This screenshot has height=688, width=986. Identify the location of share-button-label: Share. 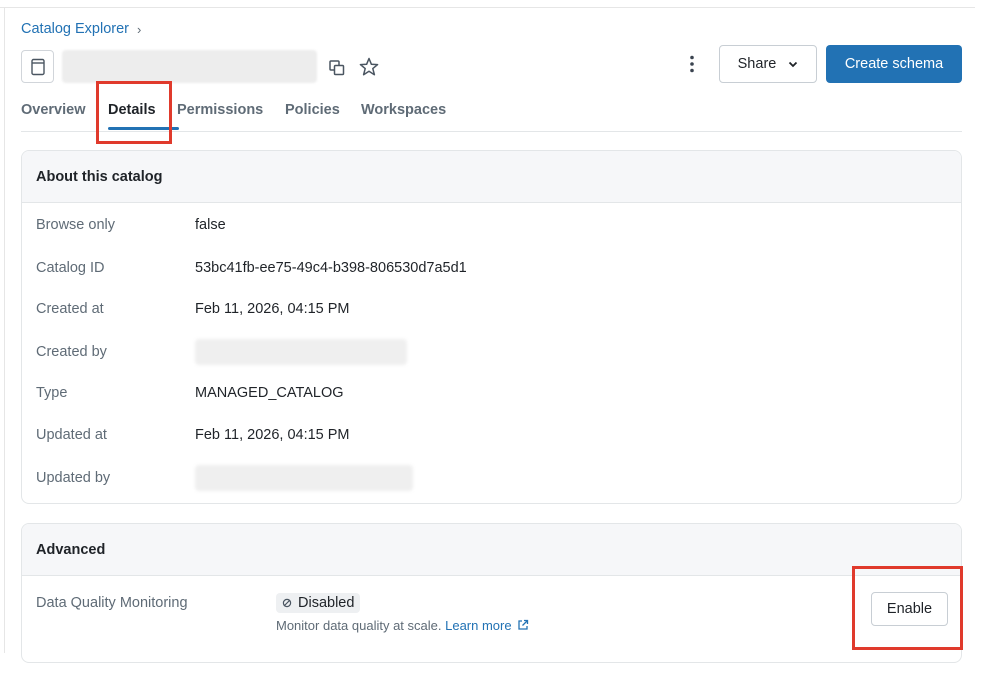
(757, 64).